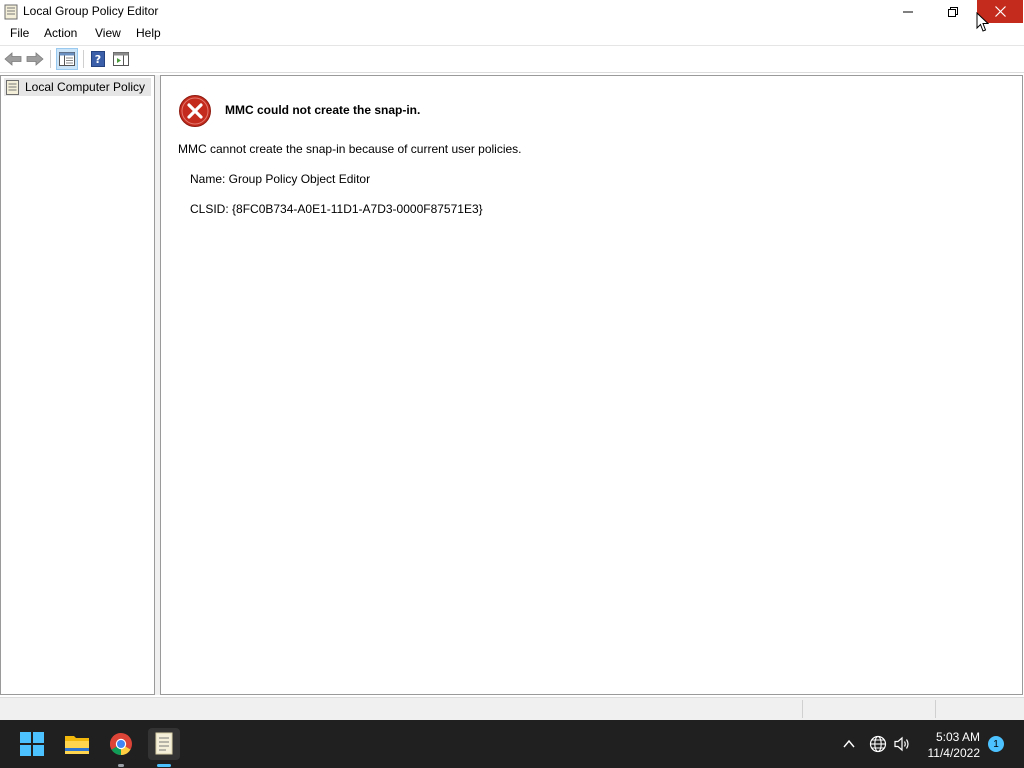 The height and width of the screenshot is (768, 1024). I want to click on show-action-pane-button, so click(121, 59).